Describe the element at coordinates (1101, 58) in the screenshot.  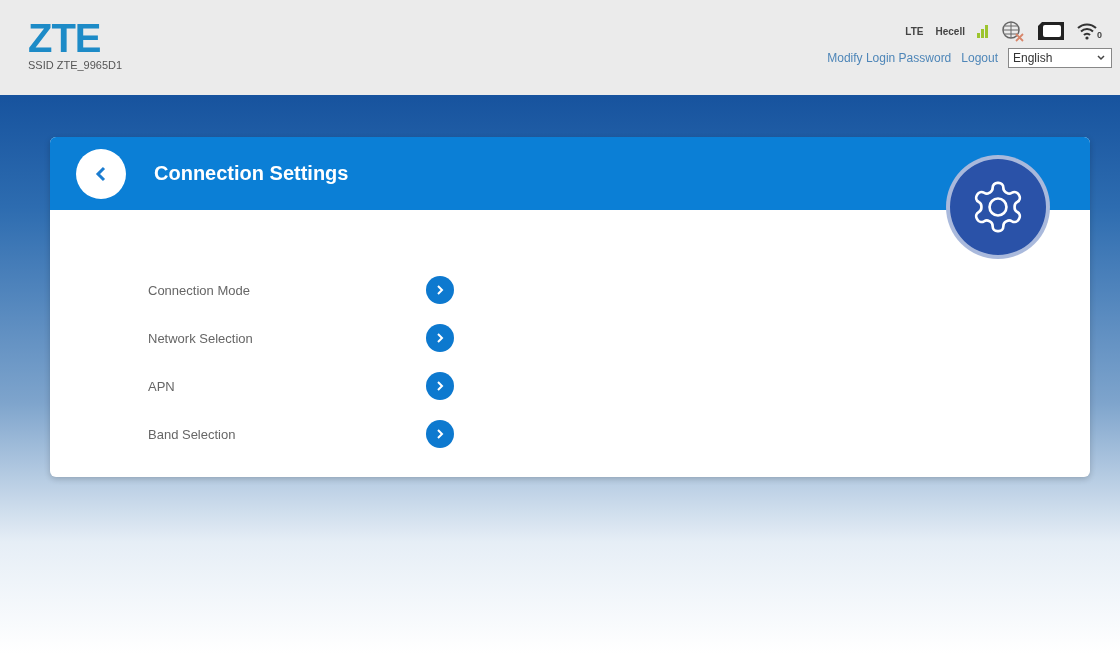
I see `caret-icon` at that location.